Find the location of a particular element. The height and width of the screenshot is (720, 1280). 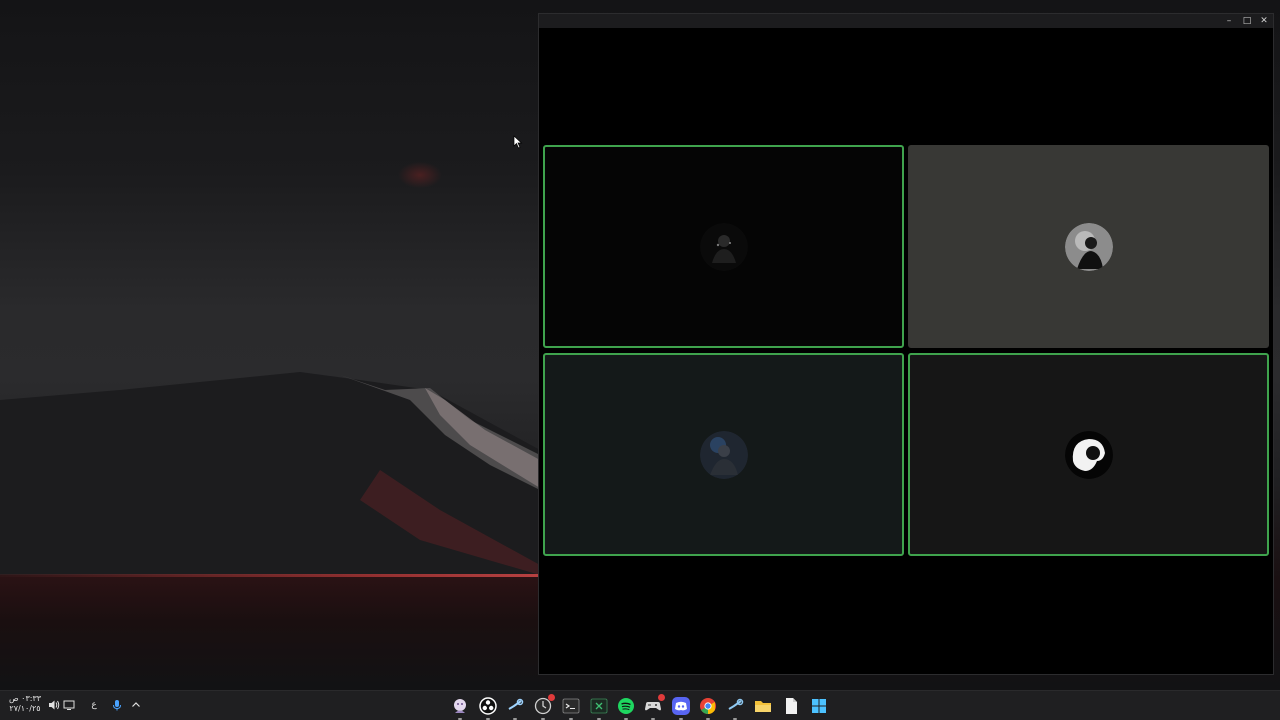

app-with-badge-icon is located at coordinates (544, 707).